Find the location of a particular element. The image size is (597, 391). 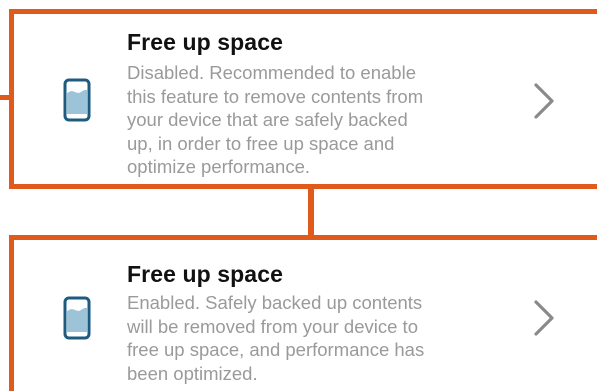

description-line: Enabled. Safely backed up contents is located at coordinates (275, 302).